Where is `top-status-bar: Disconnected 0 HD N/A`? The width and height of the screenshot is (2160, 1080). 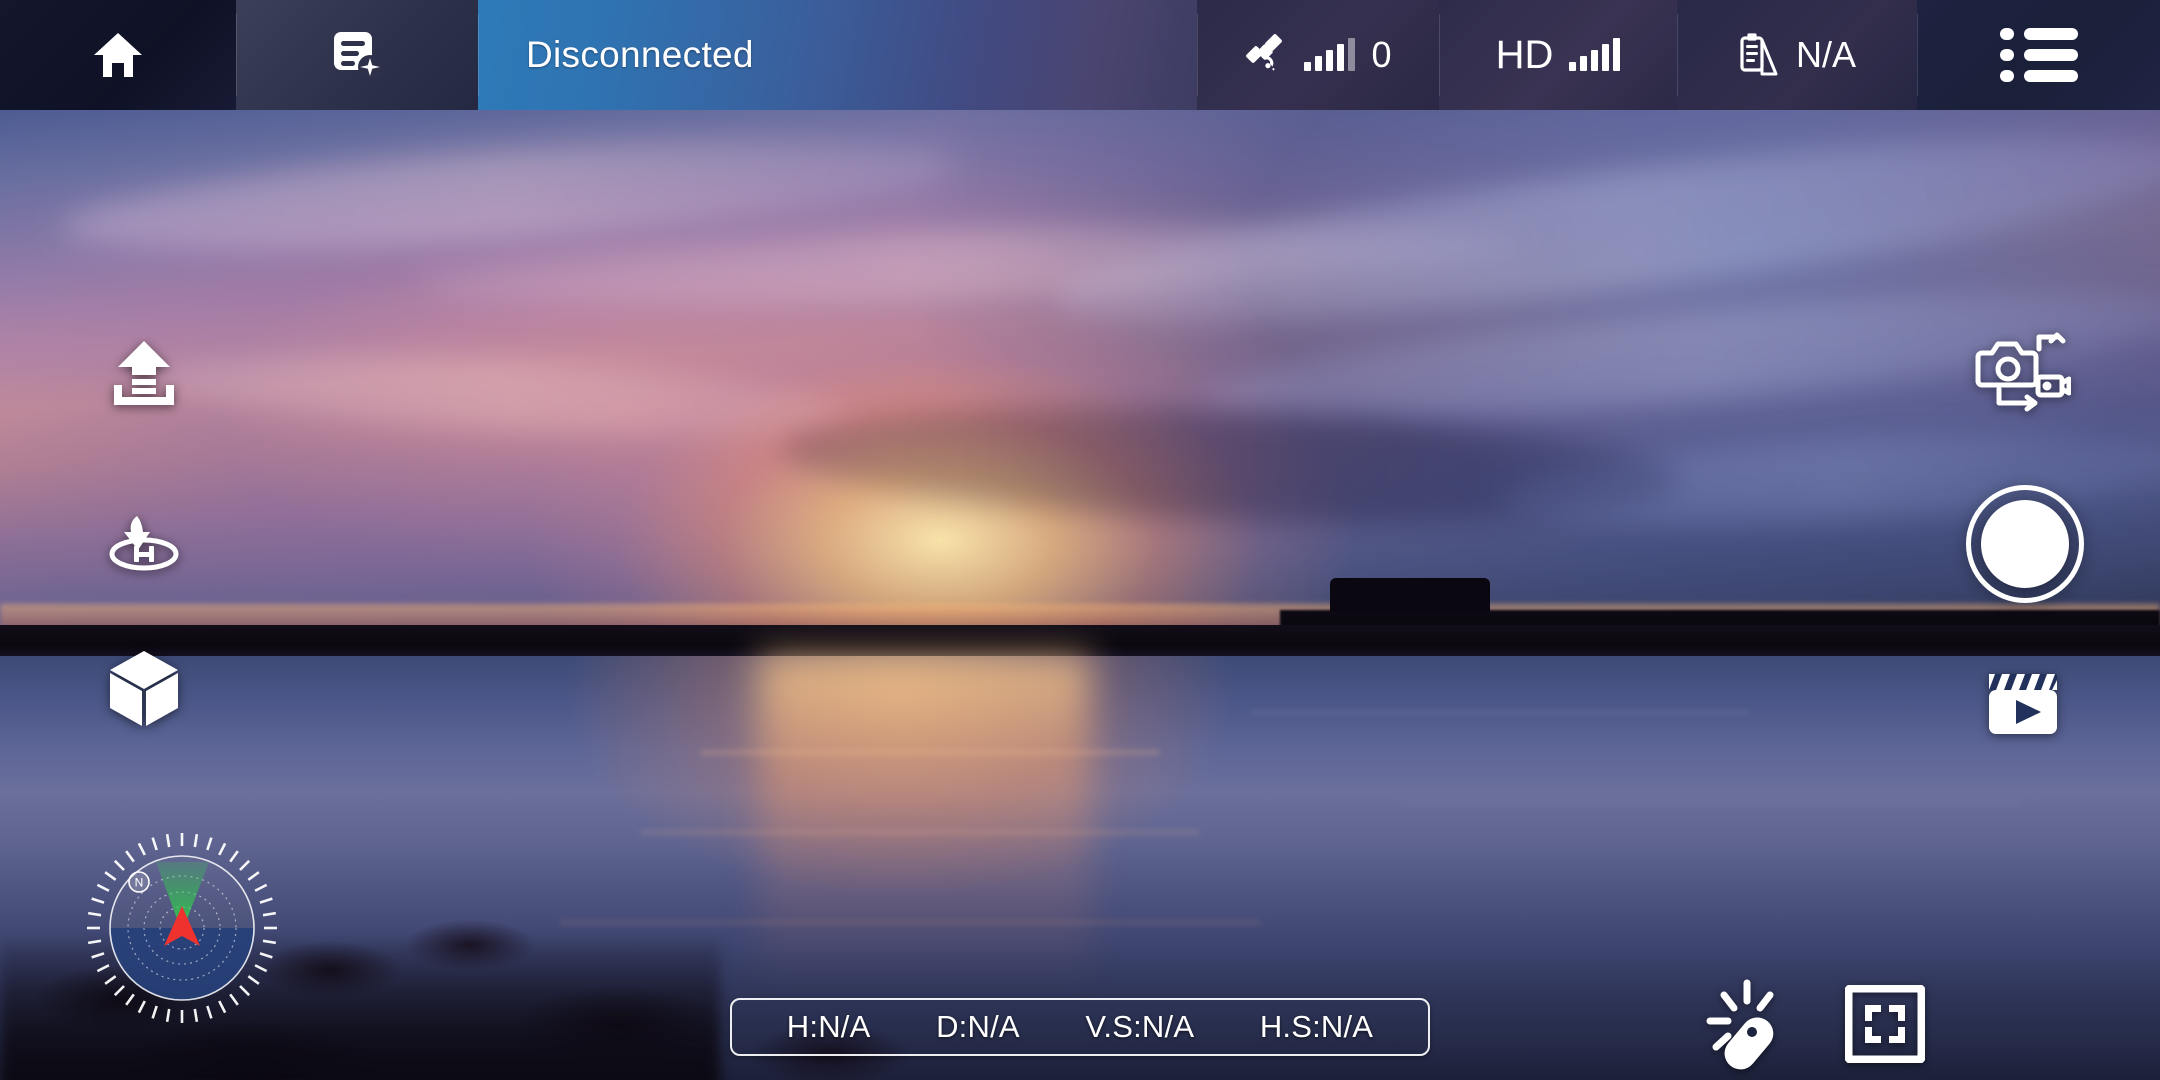
top-status-bar: Disconnected 0 HD N/A is located at coordinates (1080, 55).